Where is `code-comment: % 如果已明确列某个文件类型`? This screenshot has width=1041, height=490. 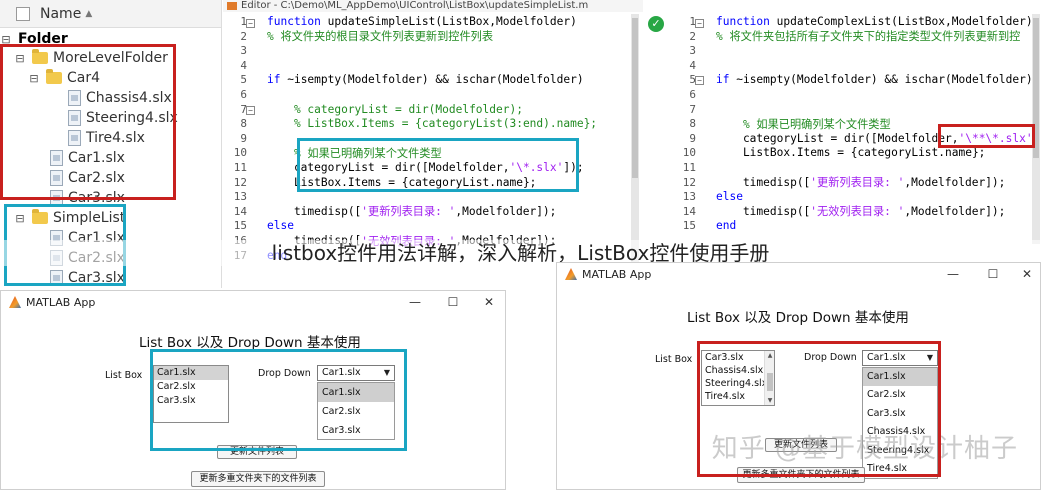
code-comment: % 如果已明确列某个文件类型 is located at coordinates (803, 124).